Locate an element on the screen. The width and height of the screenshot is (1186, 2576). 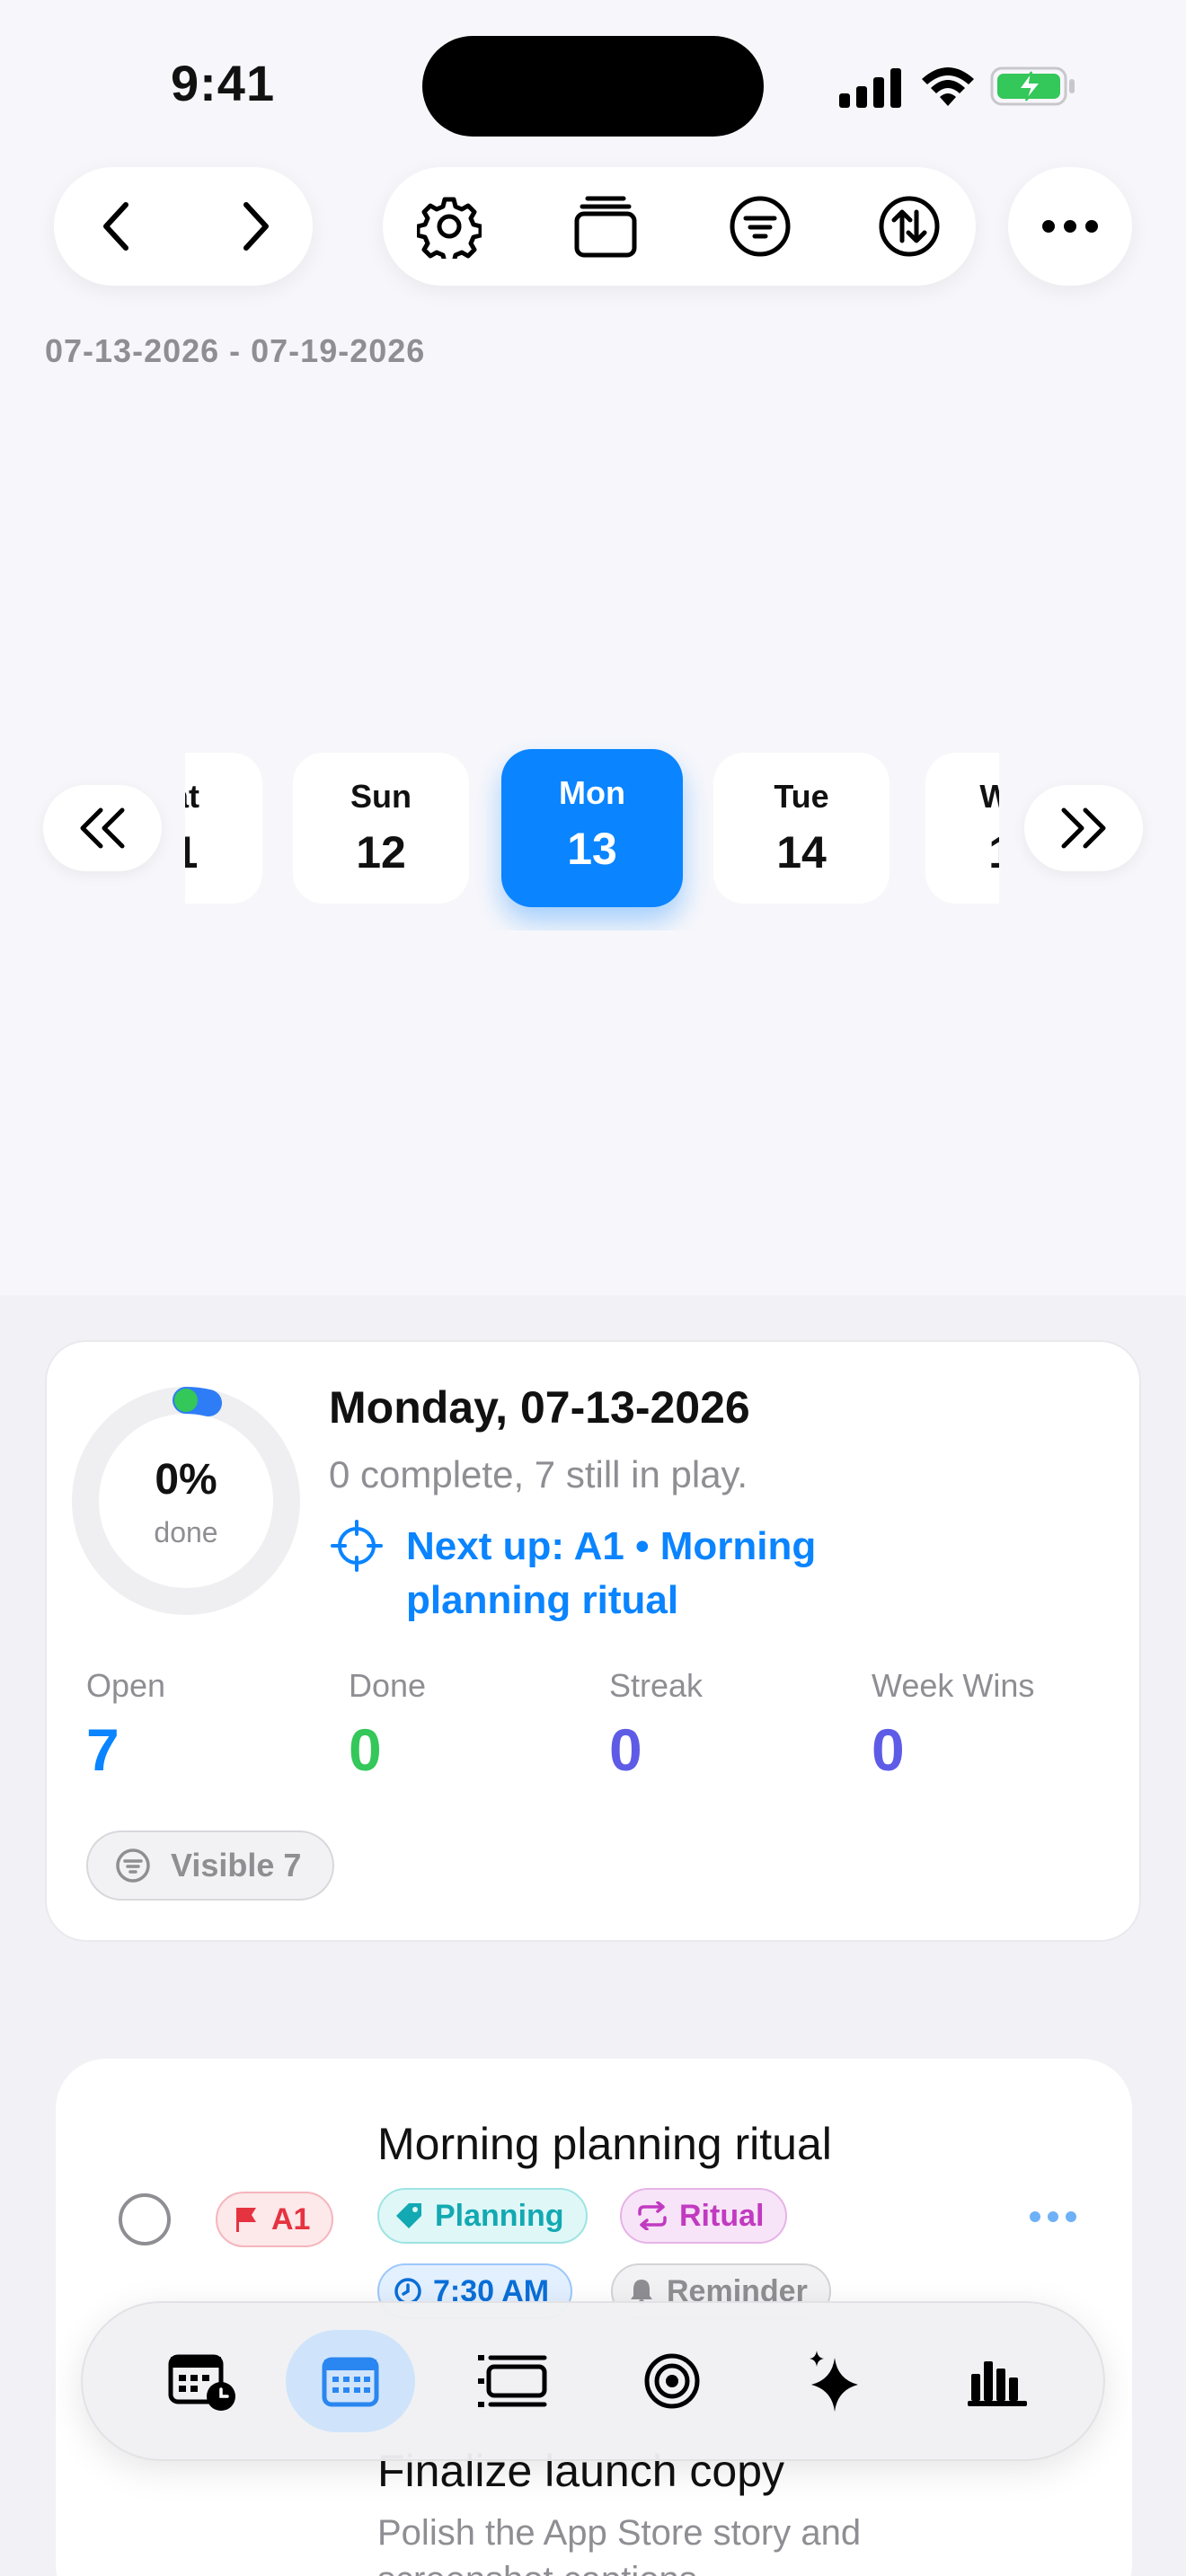
progress-label: done is located at coordinates (186, 1532).